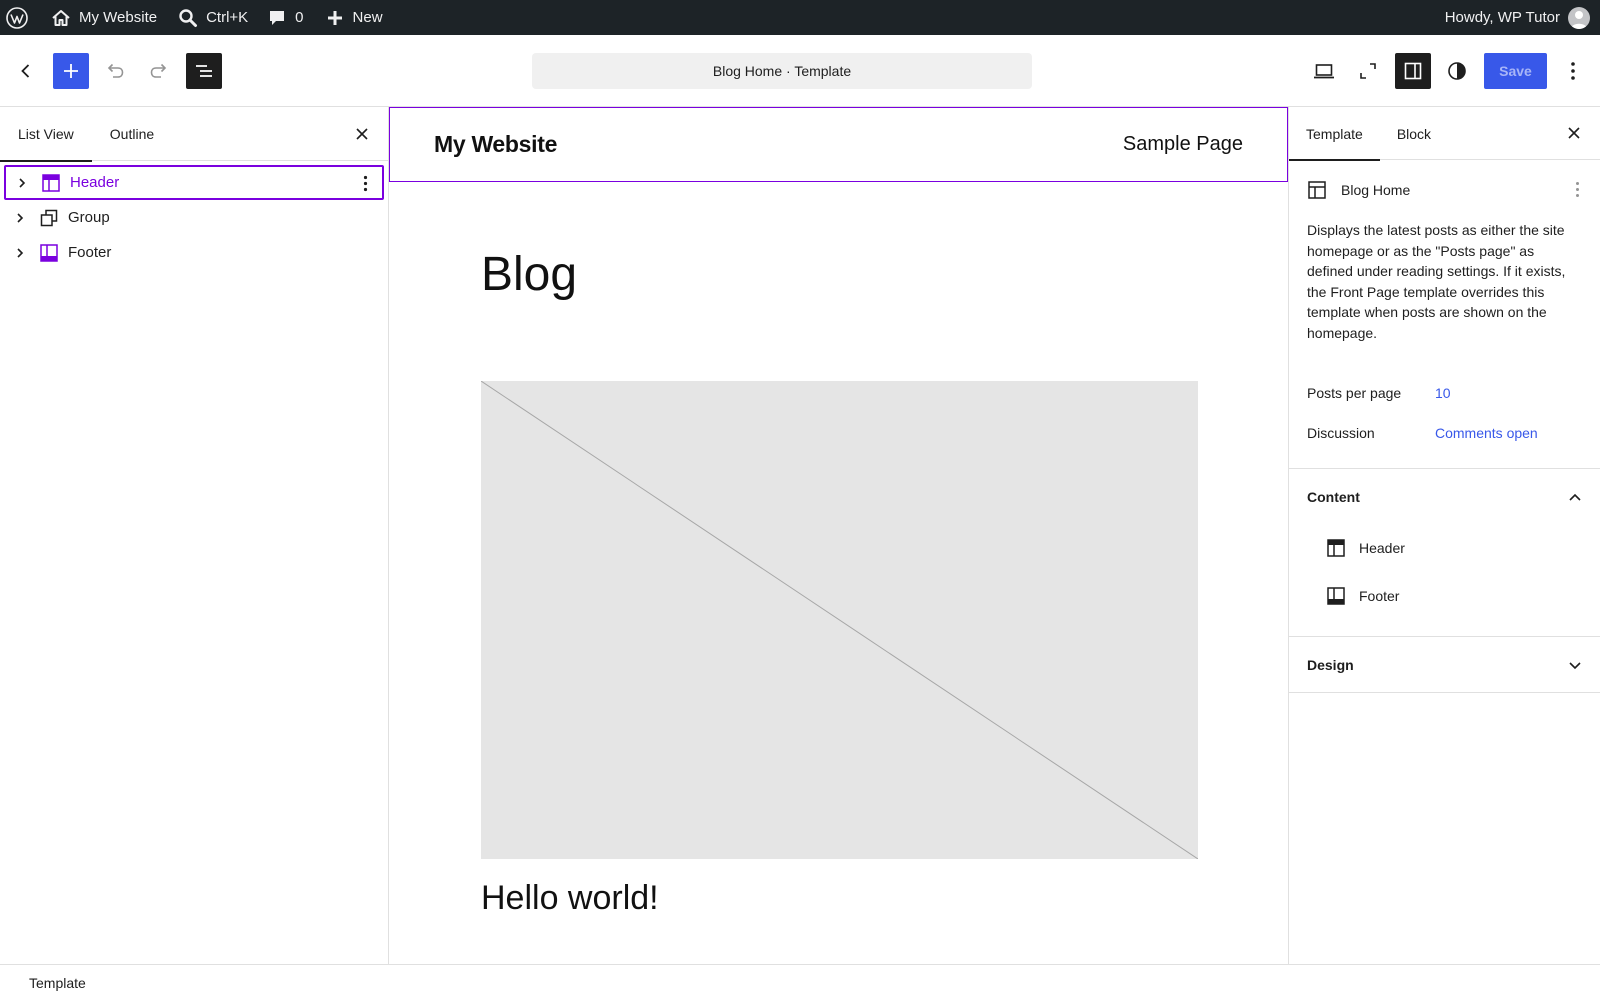 This screenshot has width=1600, height=1000. I want to click on device-preview-button, so click(1324, 71).